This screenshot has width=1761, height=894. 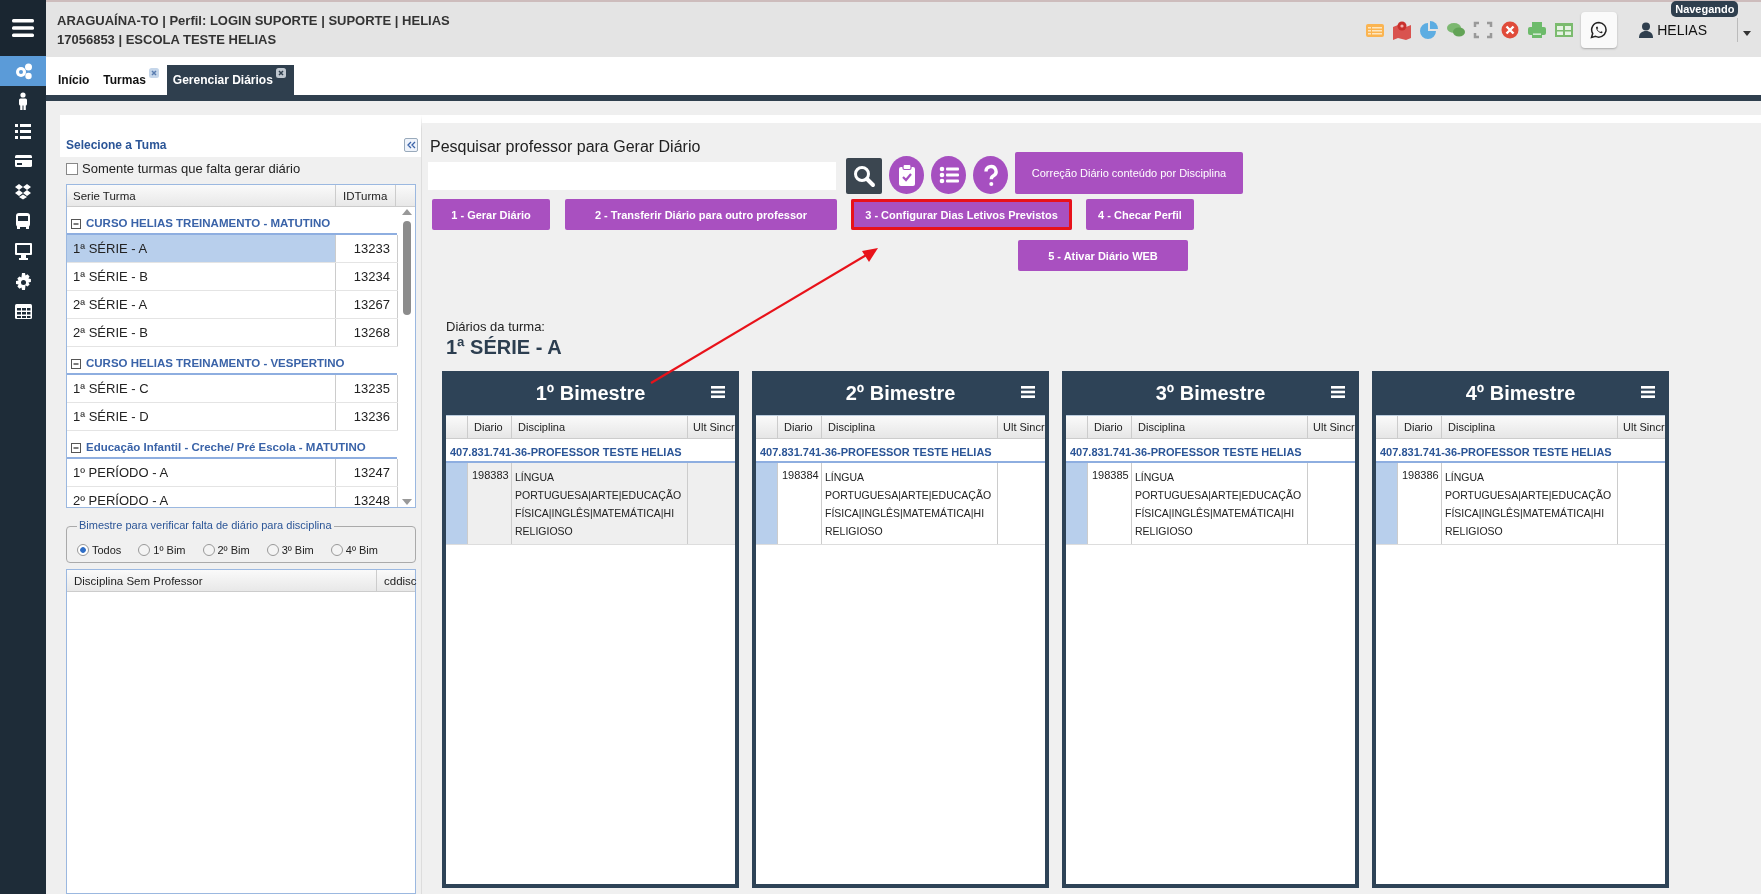 I want to click on column-header: Serie Turma, so click(x=201, y=195).